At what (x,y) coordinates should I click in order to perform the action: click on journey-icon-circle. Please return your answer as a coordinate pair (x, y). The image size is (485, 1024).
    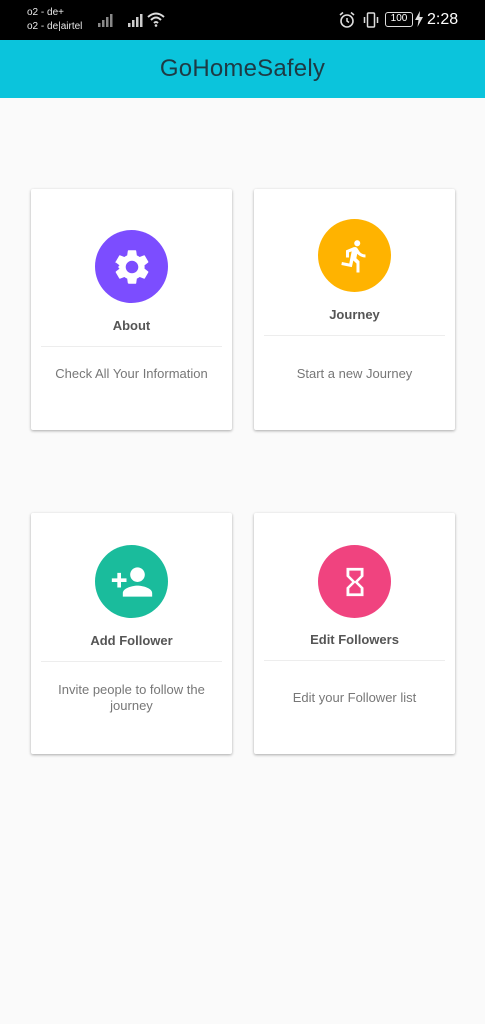
    Looking at the image, I should click on (354, 255).